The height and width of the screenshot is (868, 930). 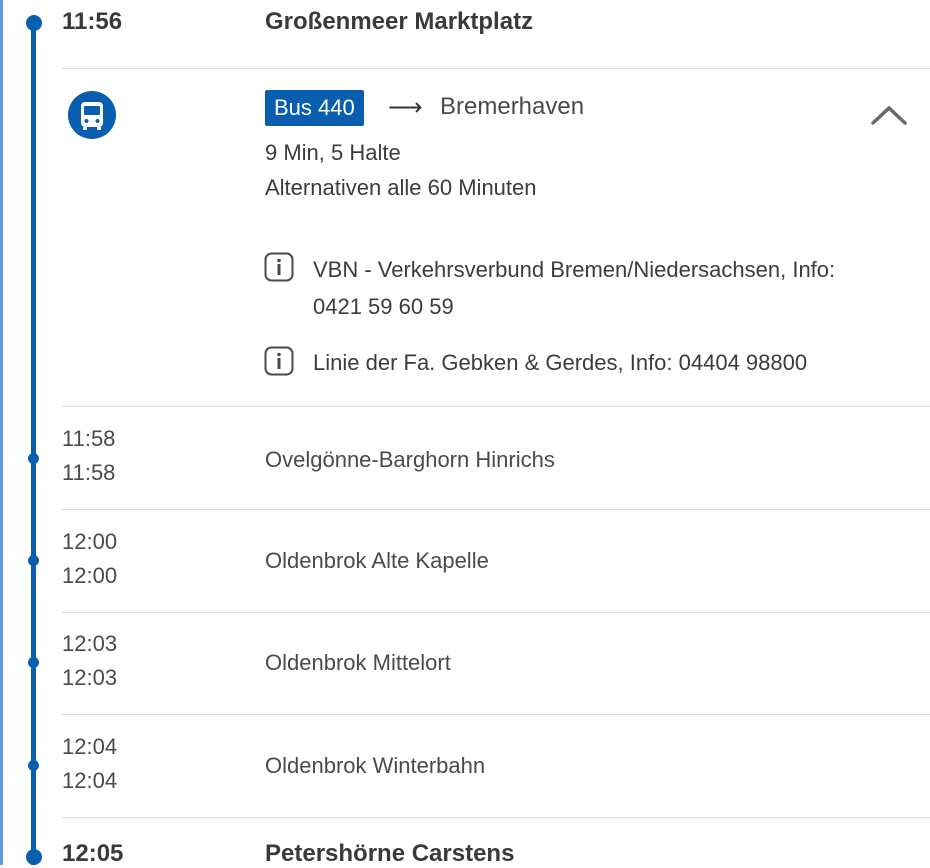 I want to click on stop-times: 12:04 12:04, so click(x=89, y=764).